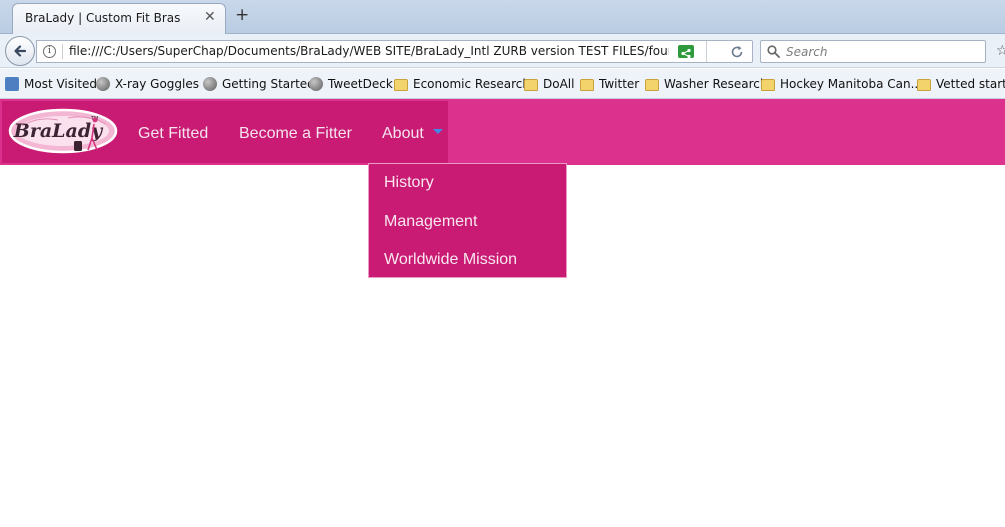  I want to click on bookmark-label: Vetted start u, so click(970, 84).